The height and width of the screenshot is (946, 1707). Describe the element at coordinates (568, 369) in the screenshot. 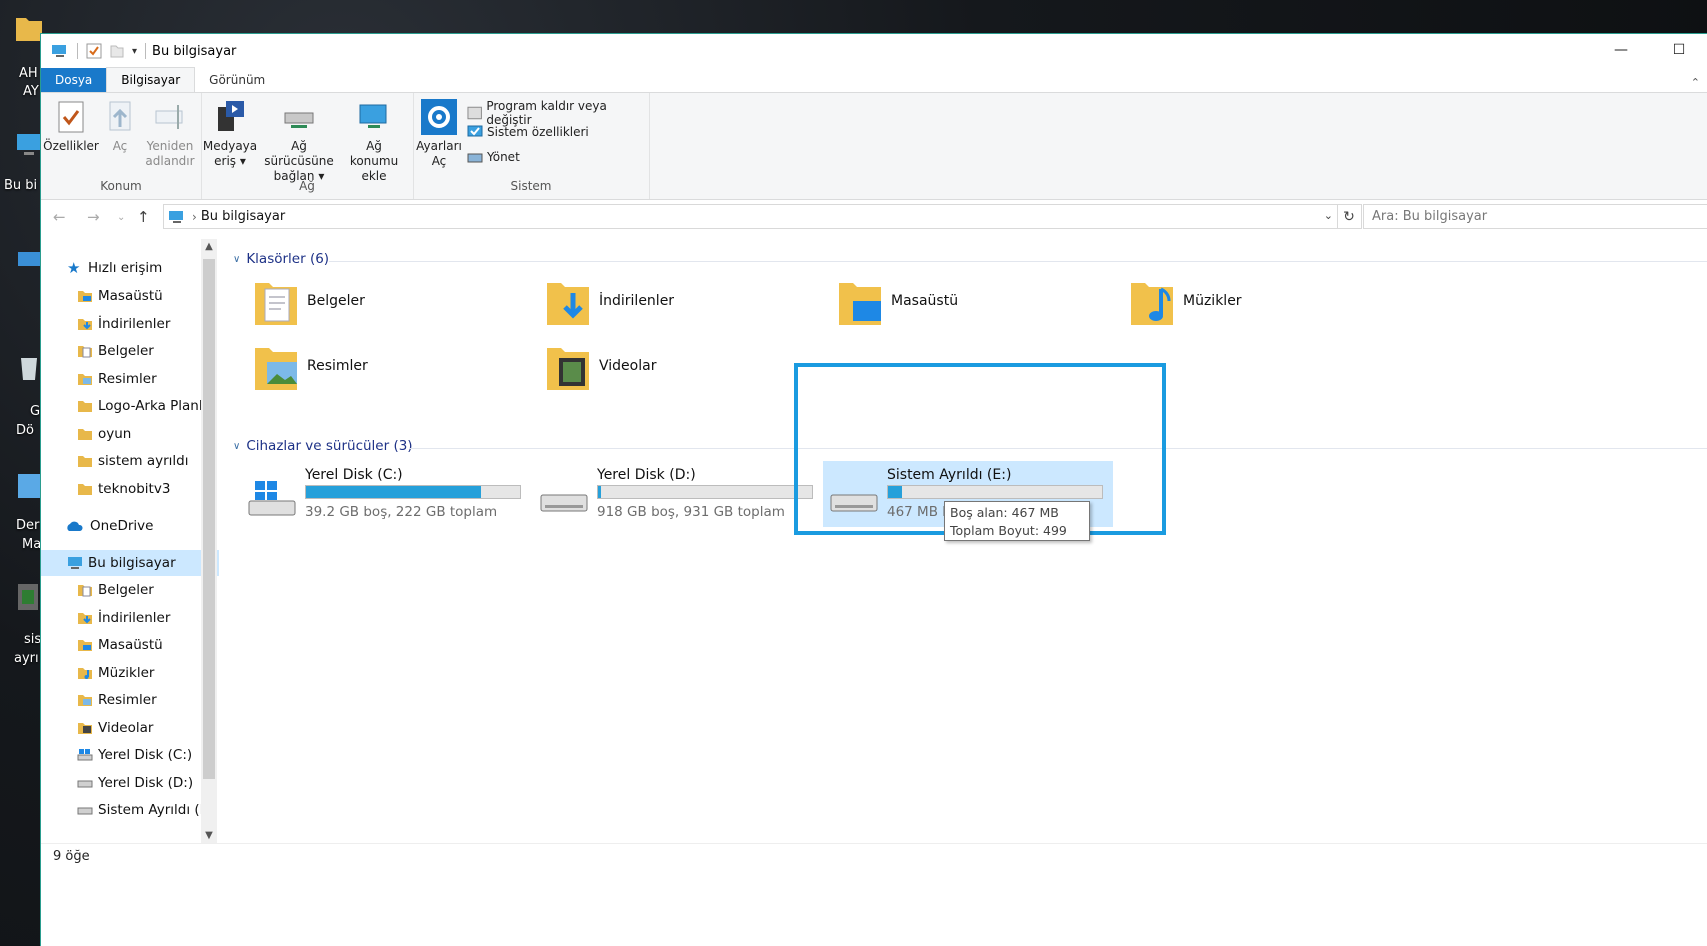

I see `videos-folder-icon` at that location.